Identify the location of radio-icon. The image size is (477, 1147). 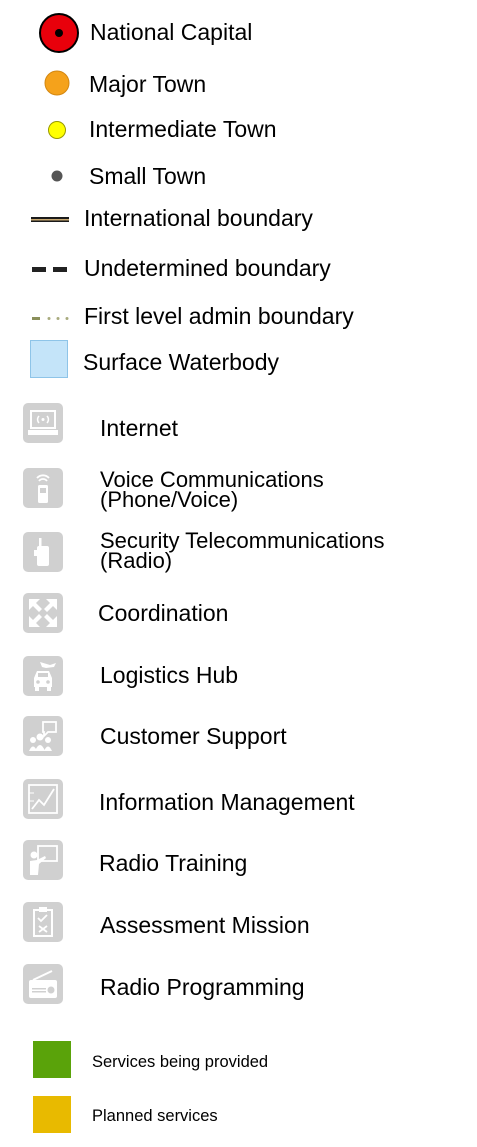
(43, 552).